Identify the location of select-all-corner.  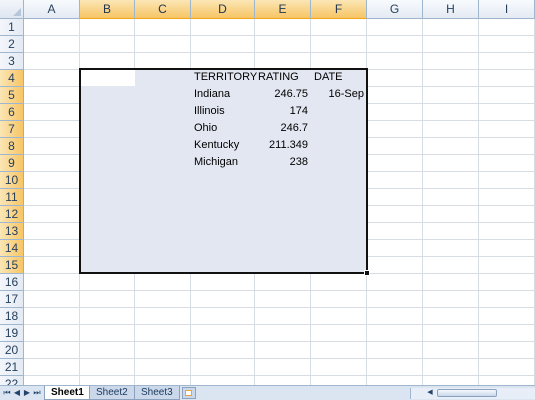
(12, 9).